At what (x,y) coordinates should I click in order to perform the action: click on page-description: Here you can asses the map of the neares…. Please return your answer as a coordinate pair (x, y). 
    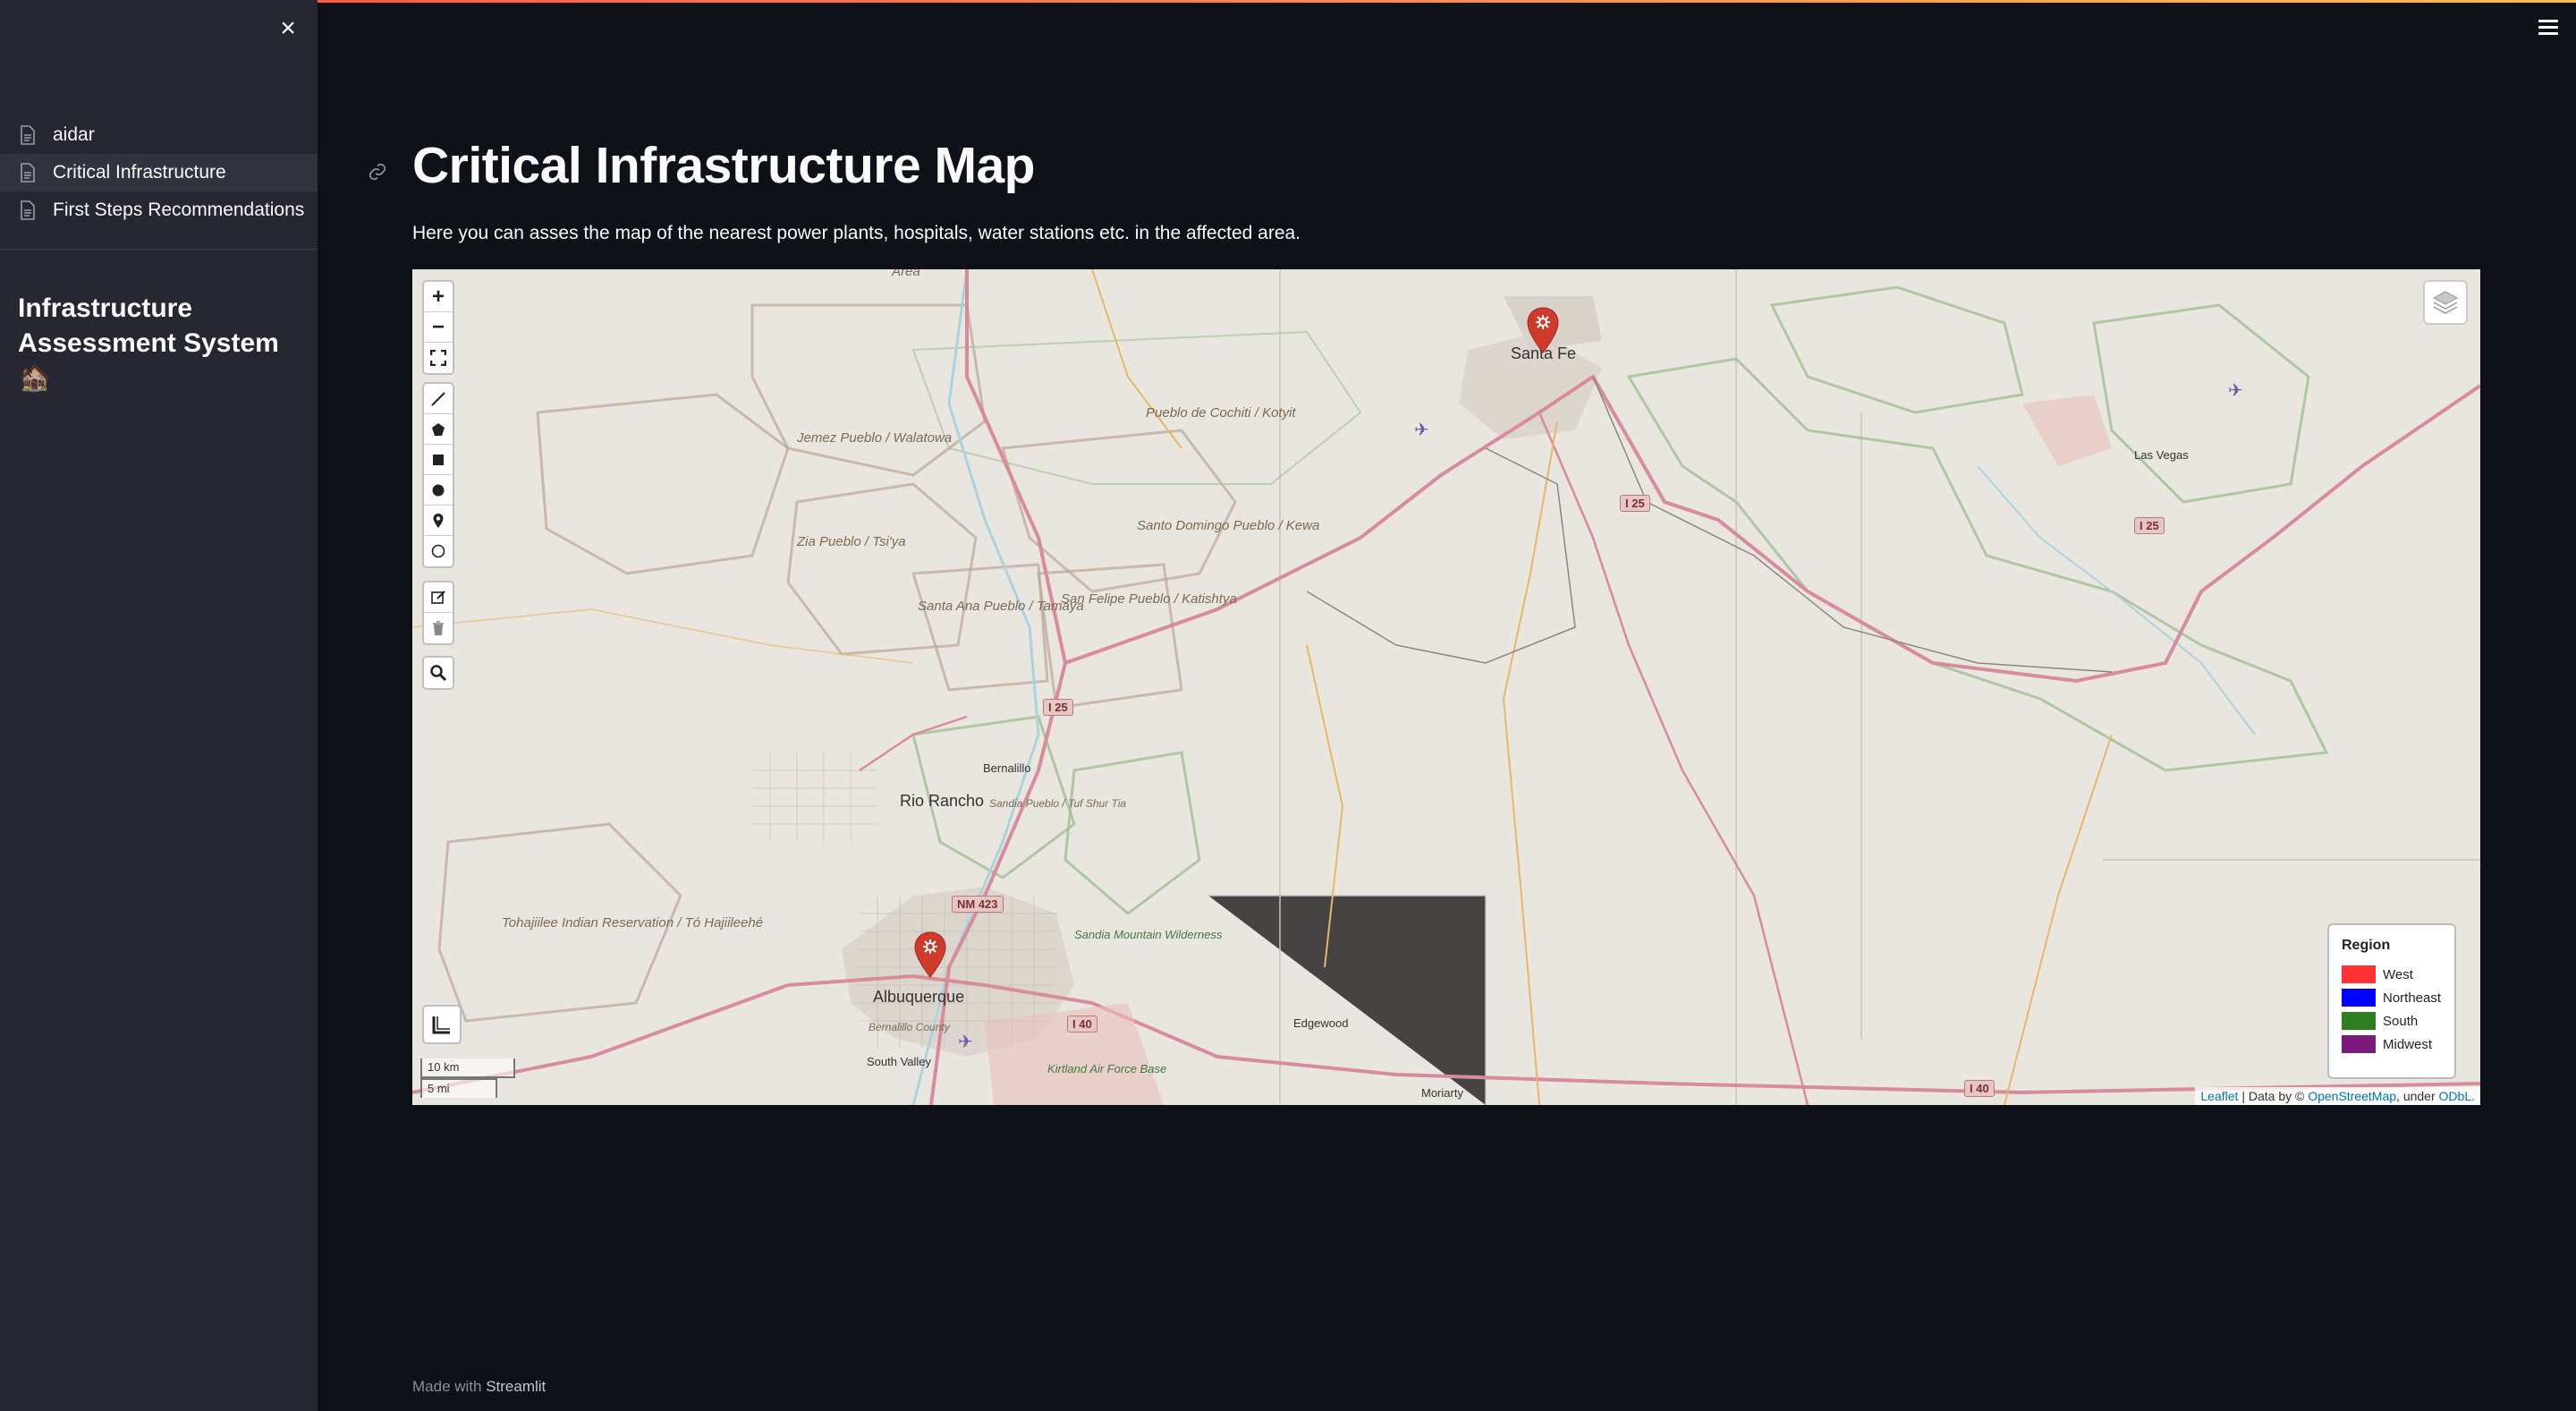
    Looking at the image, I should click on (856, 233).